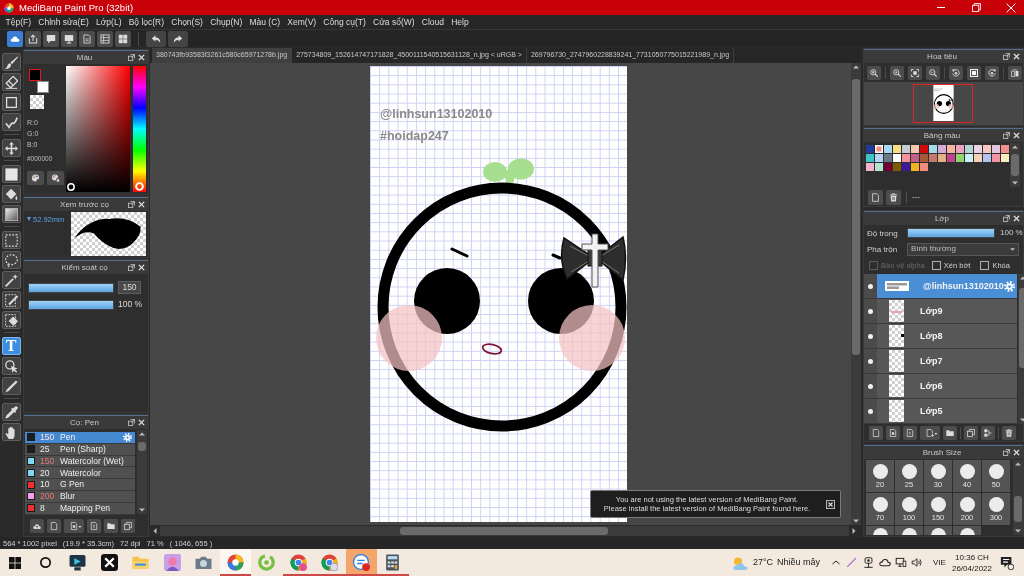  What do you see at coordinates (947, 361) in the screenshot?
I see `layer-row: Lớp7` at bounding box center [947, 361].